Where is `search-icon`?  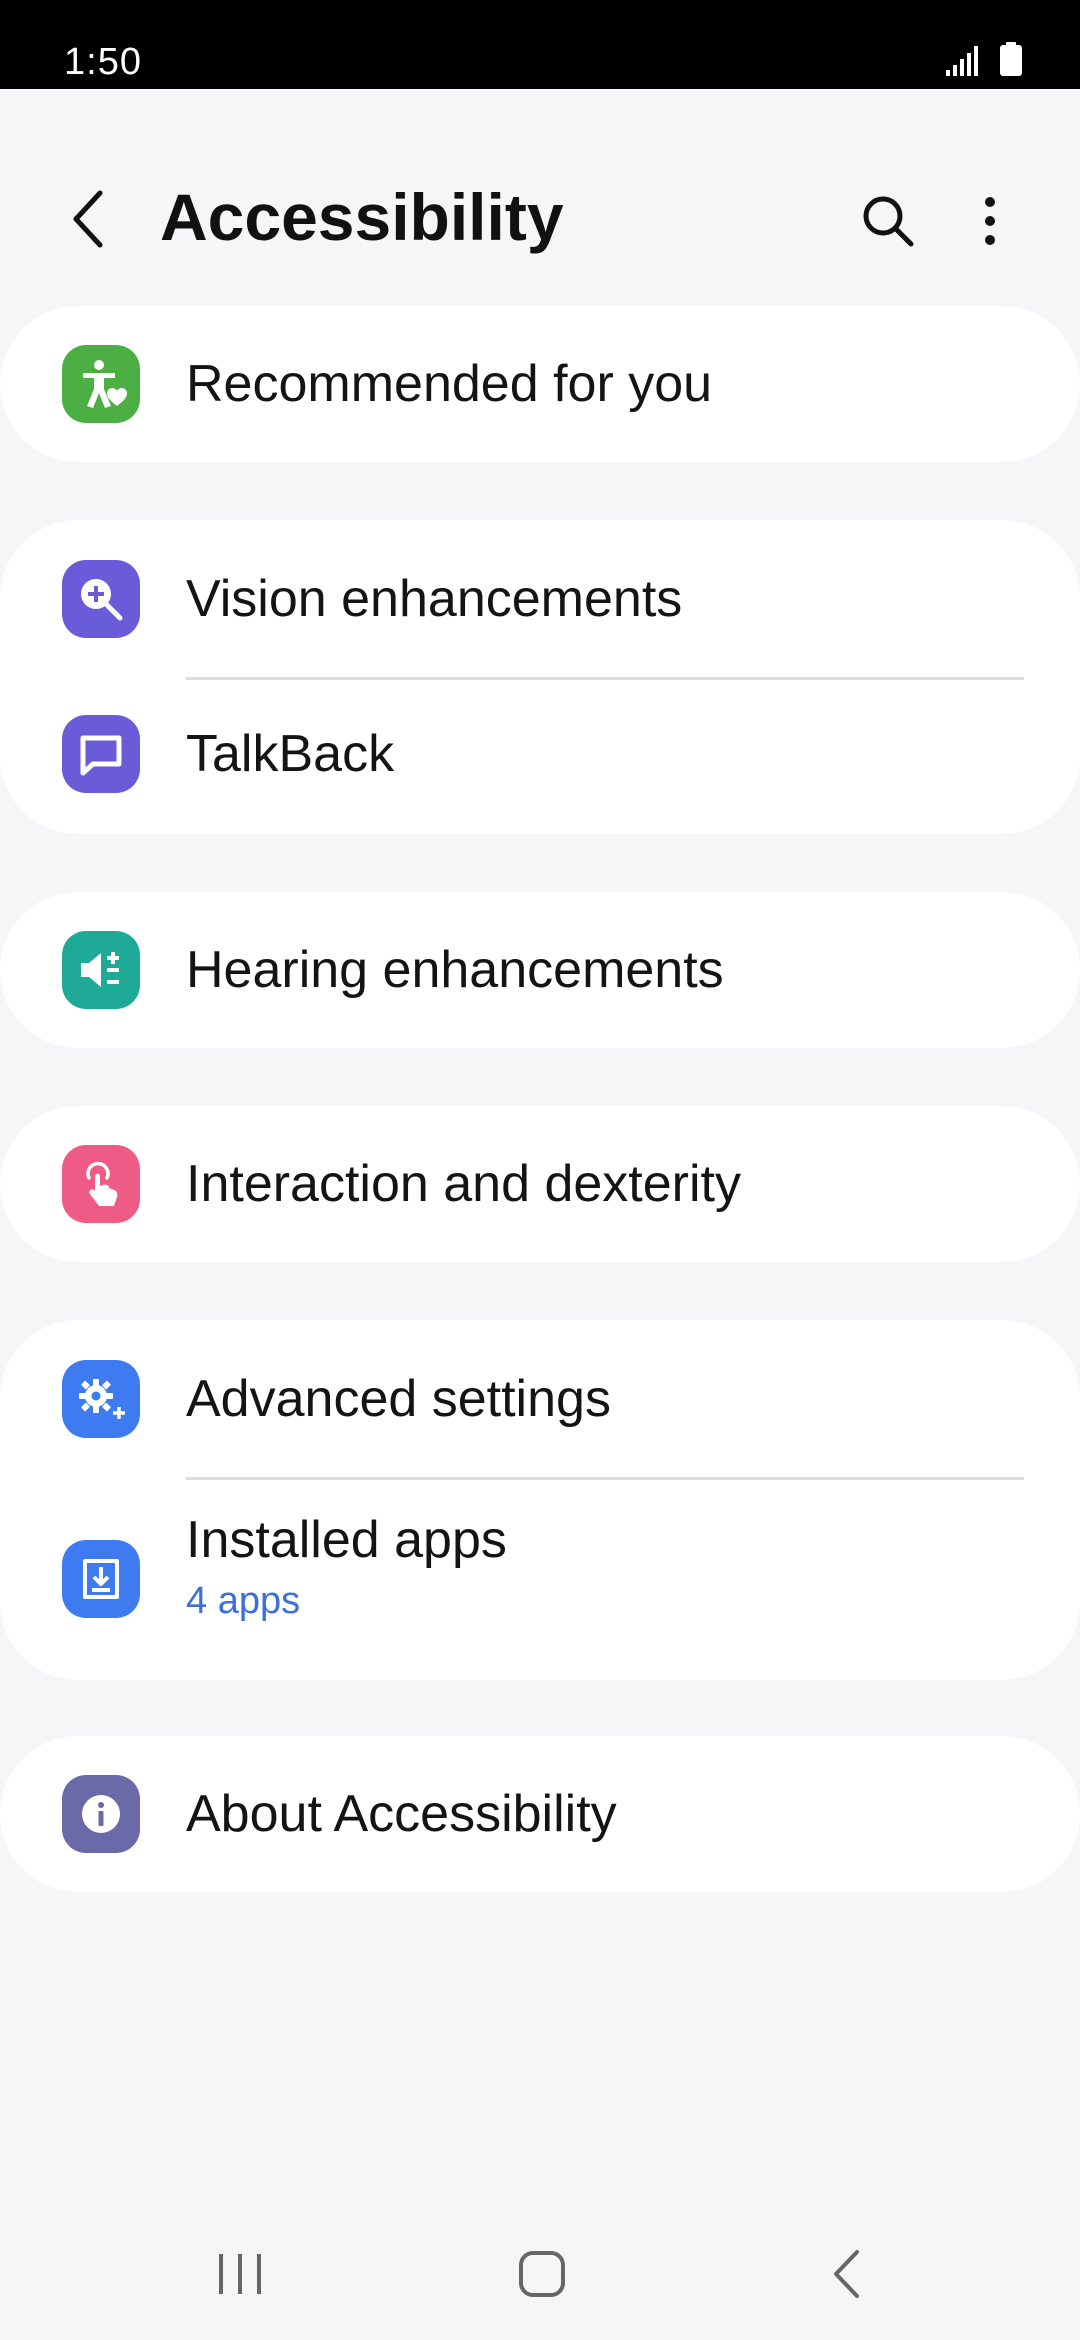 search-icon is located at coordinates (888, 221).